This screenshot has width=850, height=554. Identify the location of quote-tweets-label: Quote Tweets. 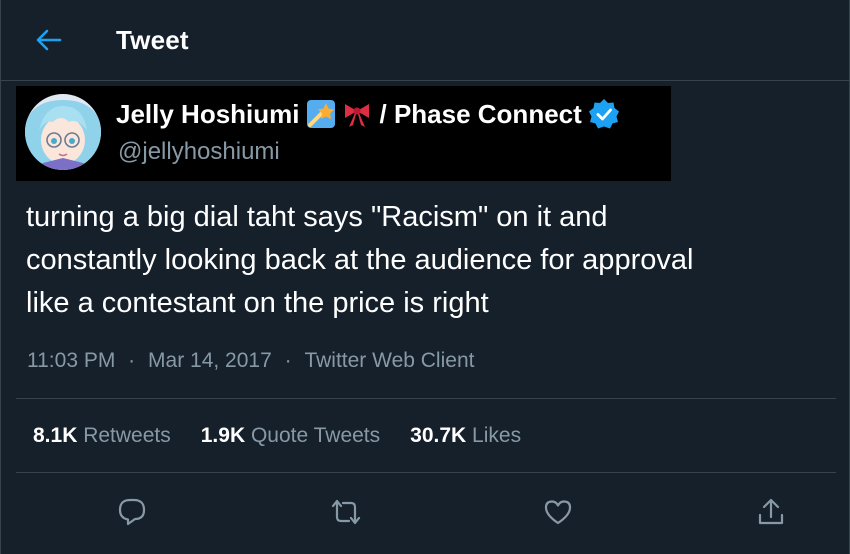
(315, 435).